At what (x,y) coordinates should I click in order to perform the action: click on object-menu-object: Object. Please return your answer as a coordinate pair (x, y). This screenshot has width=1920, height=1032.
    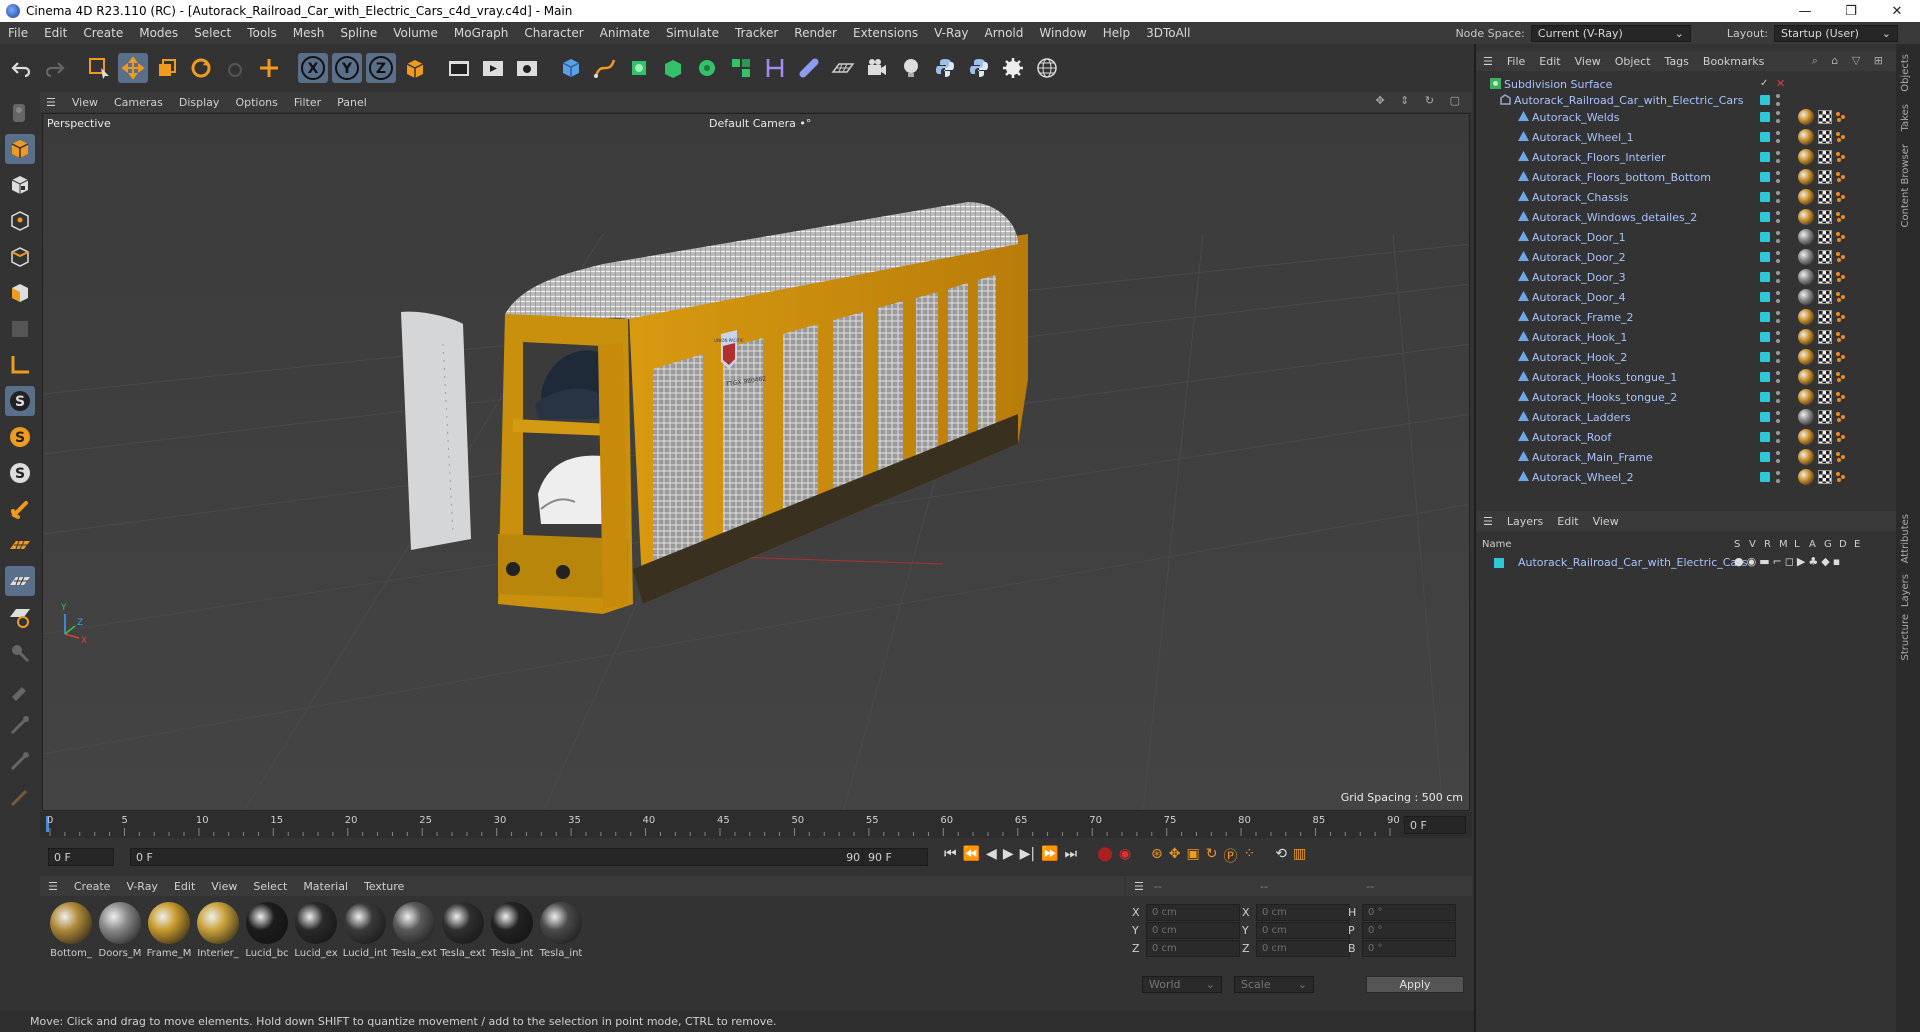
    Looking at the image, I should click on (1633, 61).